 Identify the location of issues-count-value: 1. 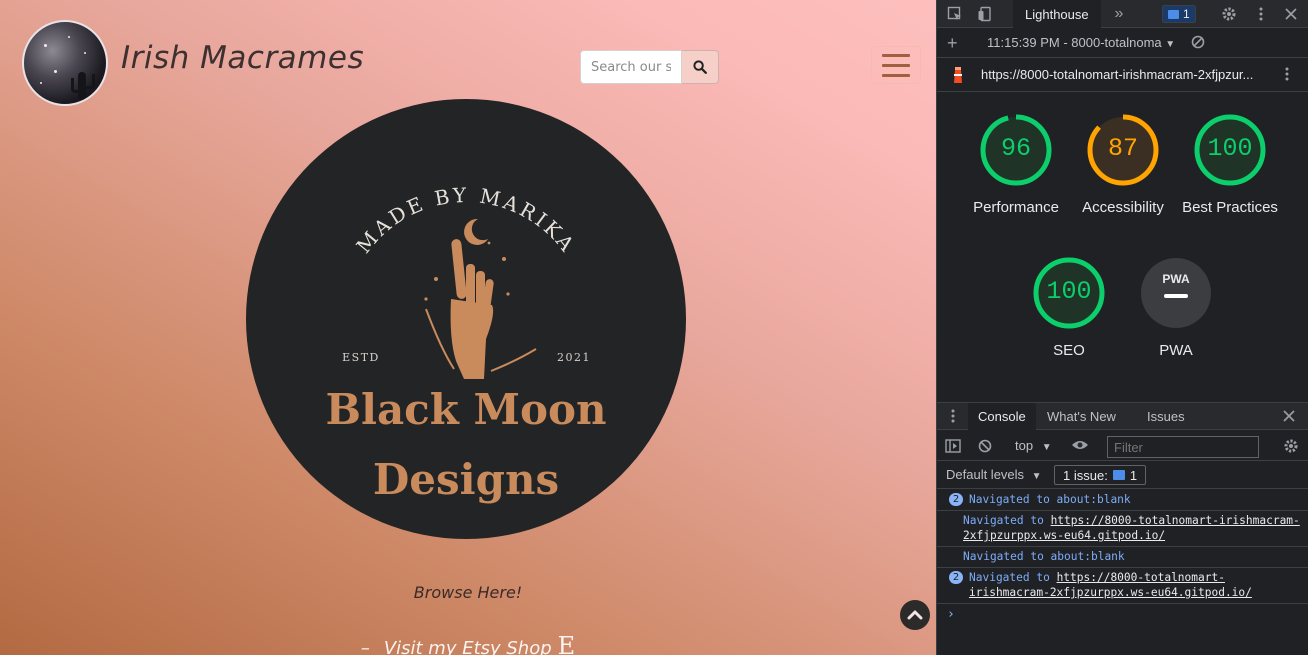
(1133, 475).